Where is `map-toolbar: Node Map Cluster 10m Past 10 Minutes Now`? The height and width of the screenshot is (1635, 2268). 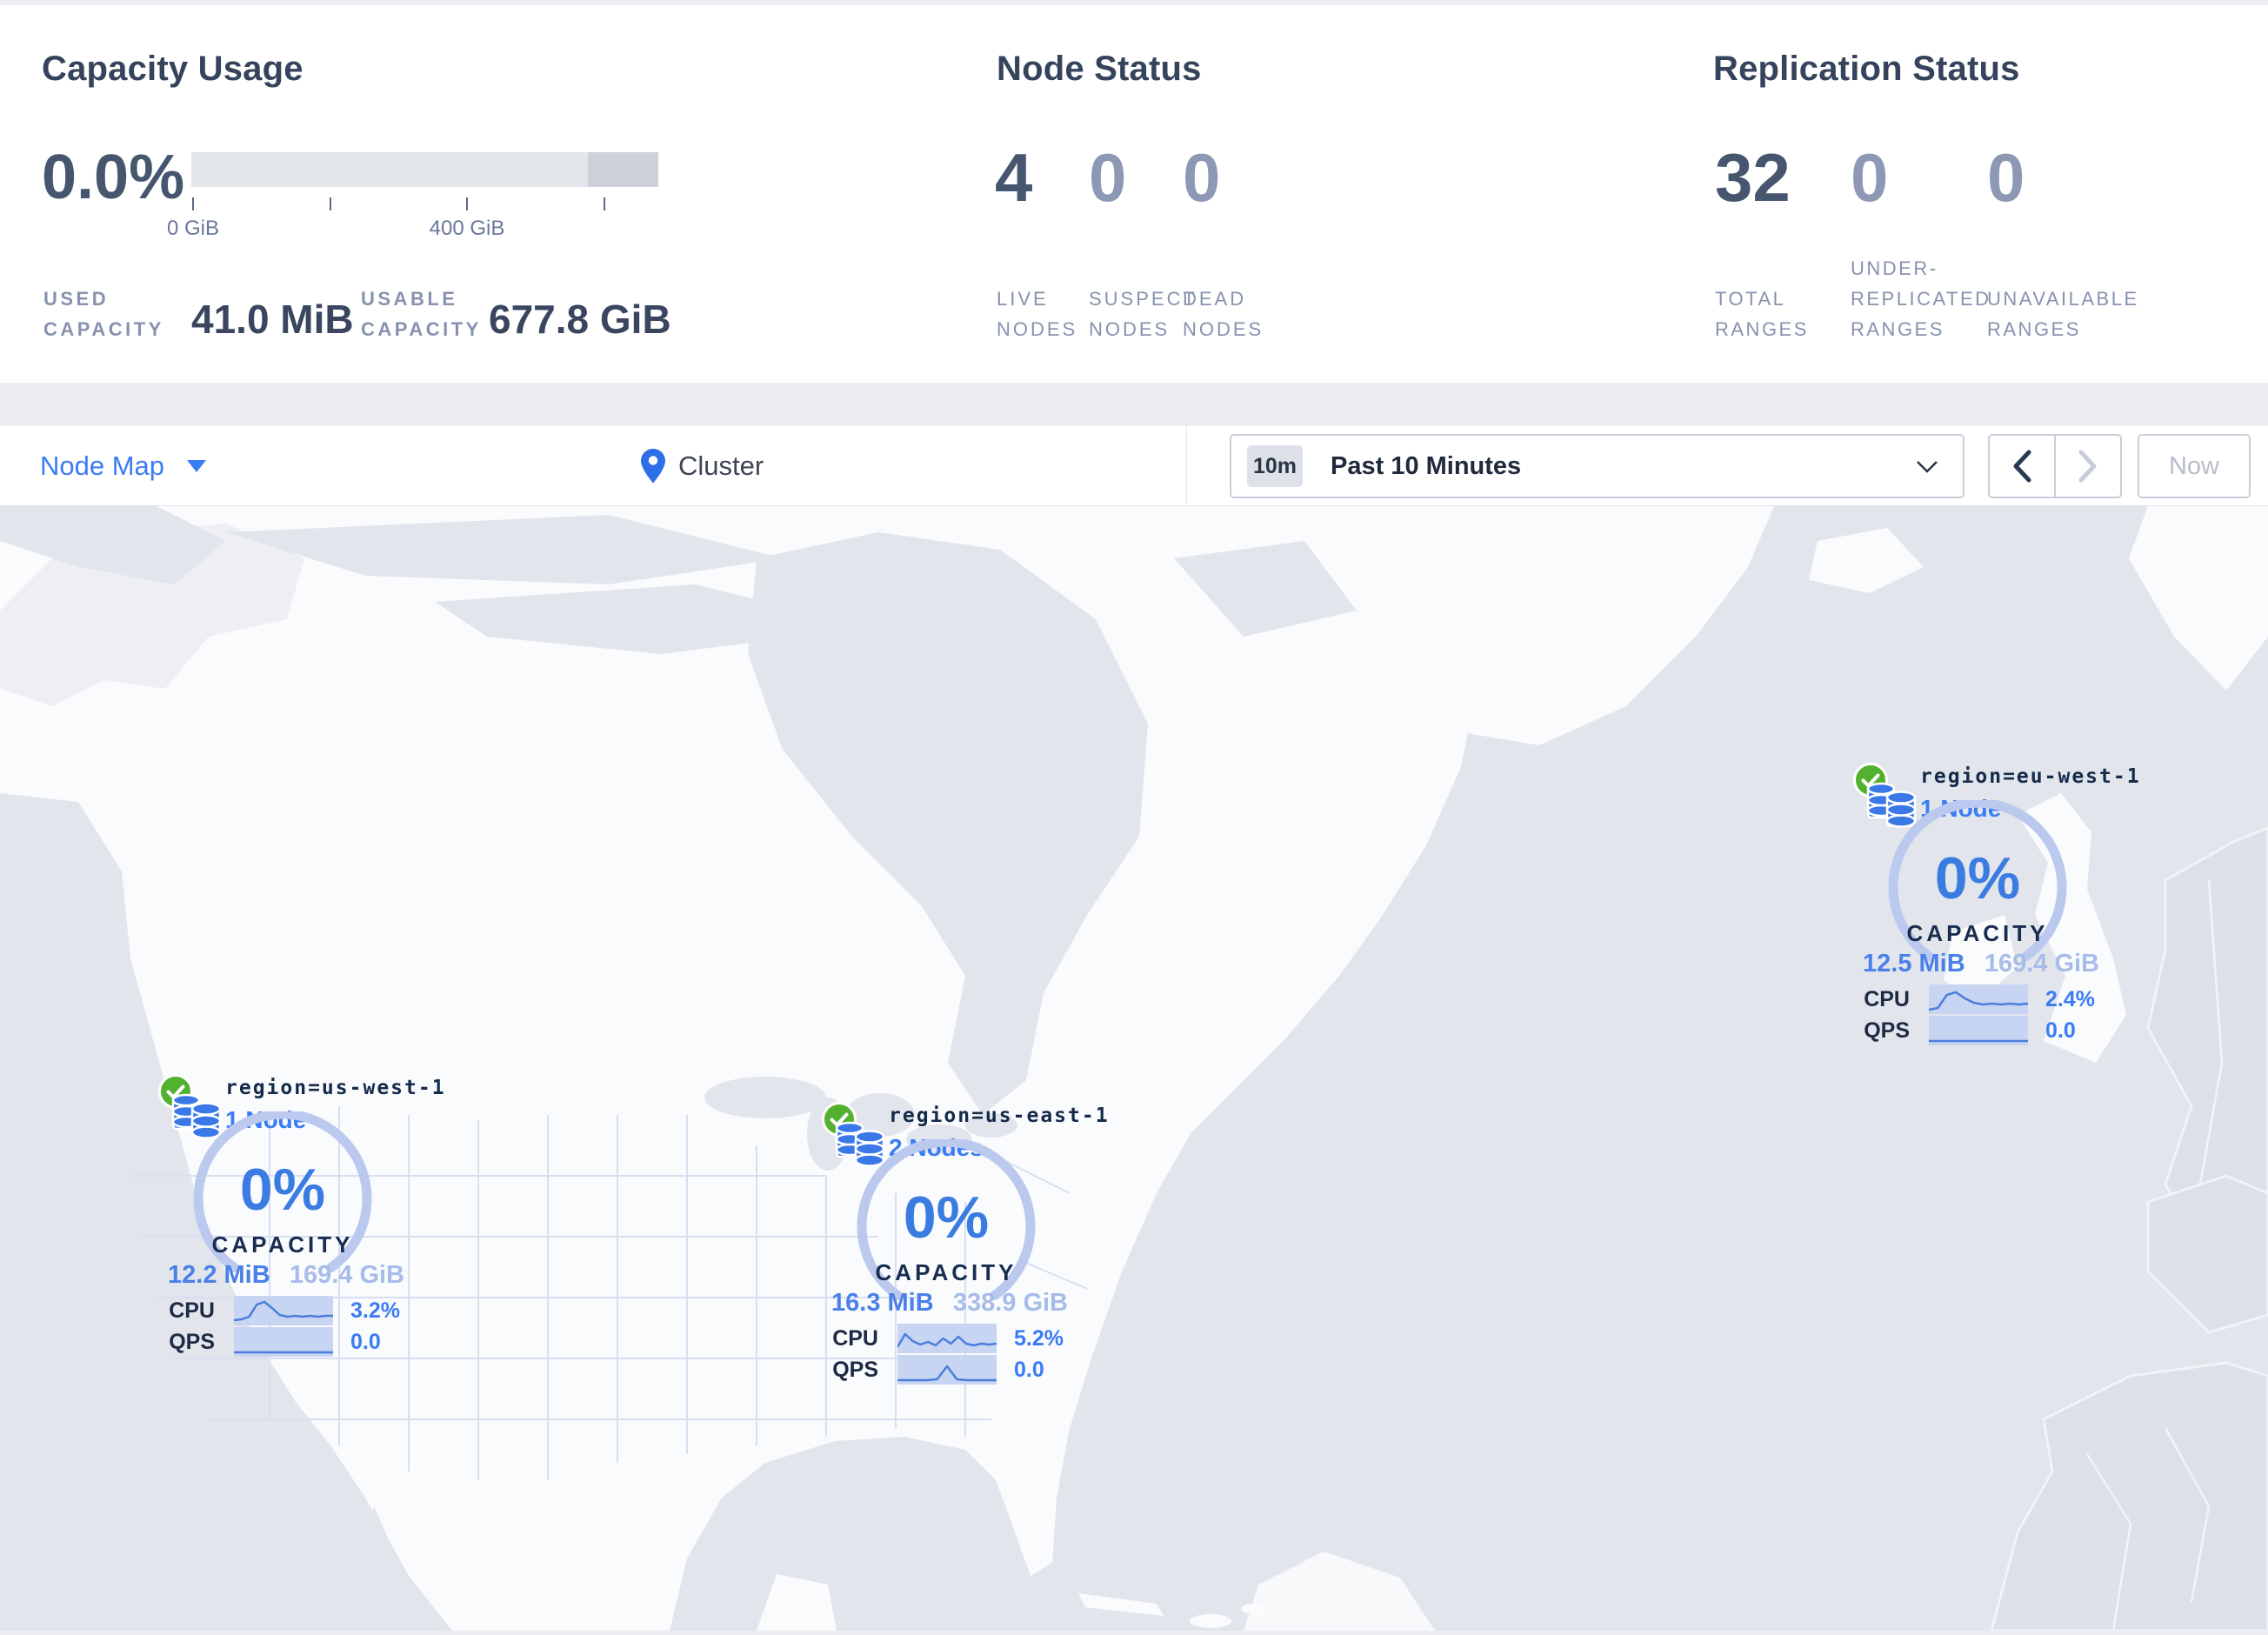
map-toolbar: Node Map Cluster 10m Past 10 Minutes Now is located at coordinates (1134, 466).